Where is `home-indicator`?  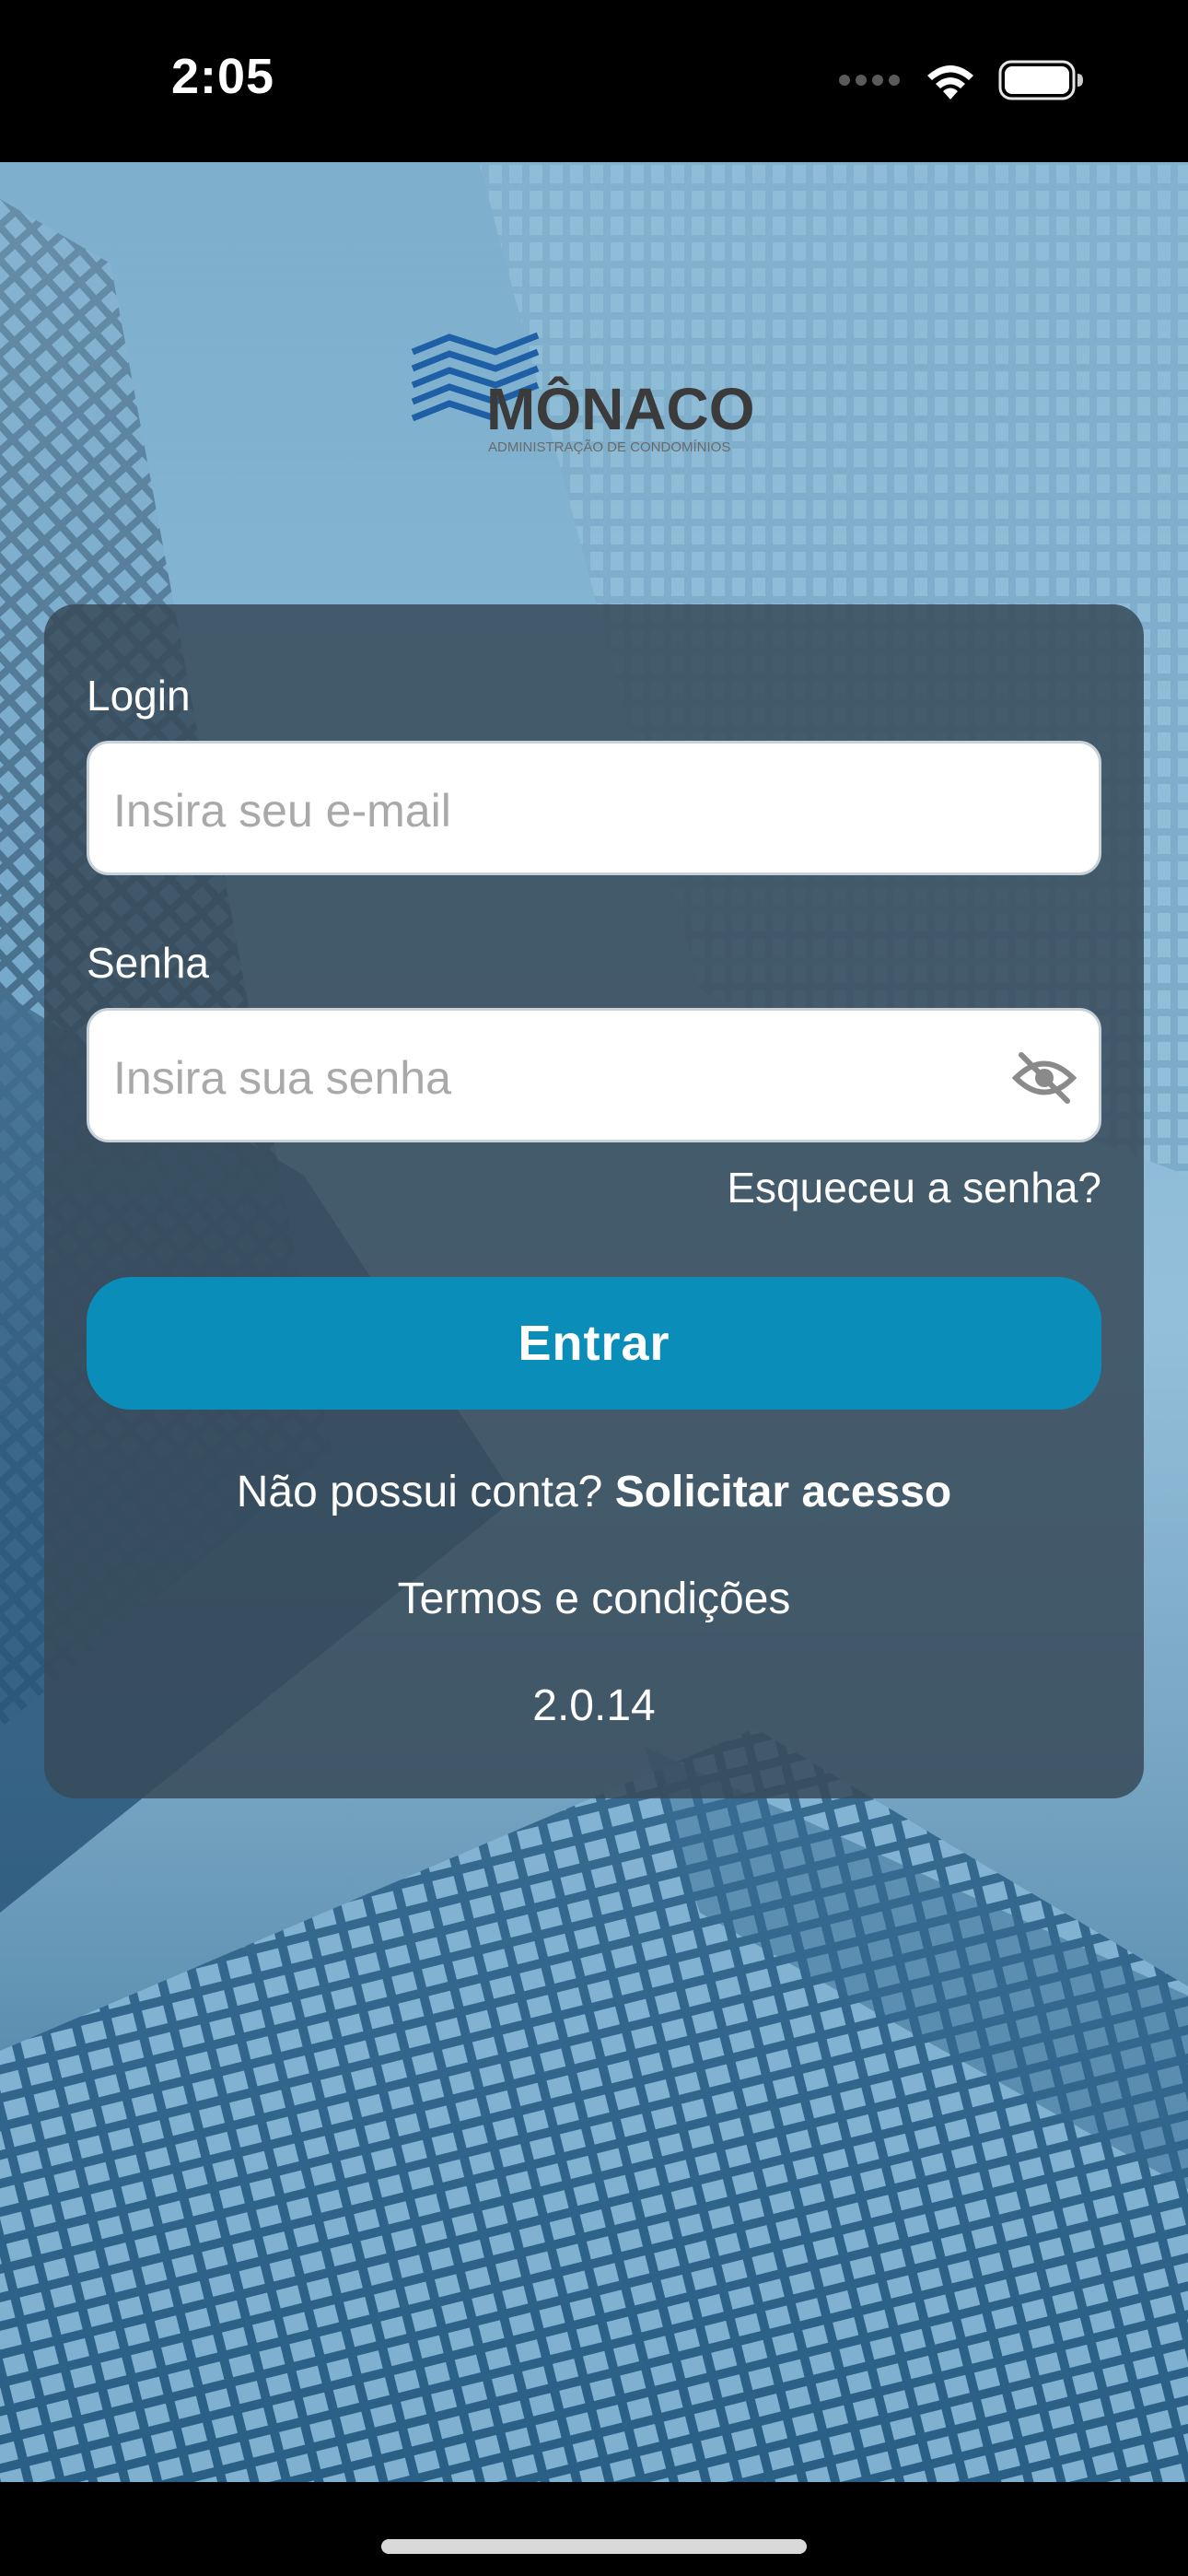
home-indicator is located at coordinates (594, 2546).